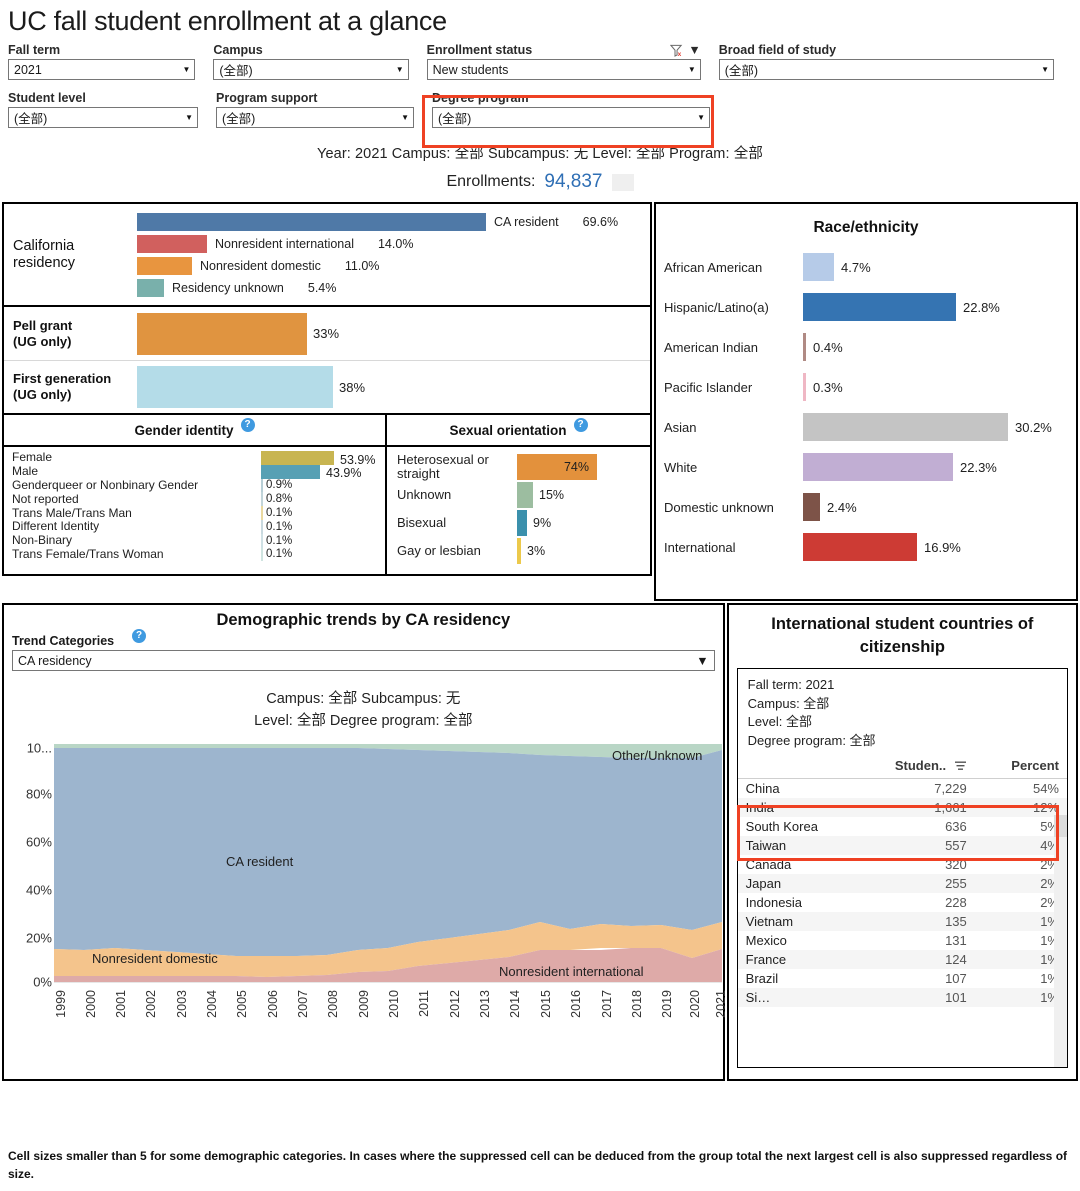  What do you see at coordinates (390, 266) in the screenshot?
I see `ca-bar-row: Nonresident domestic 11.0%` at bounding box center [390, 266].